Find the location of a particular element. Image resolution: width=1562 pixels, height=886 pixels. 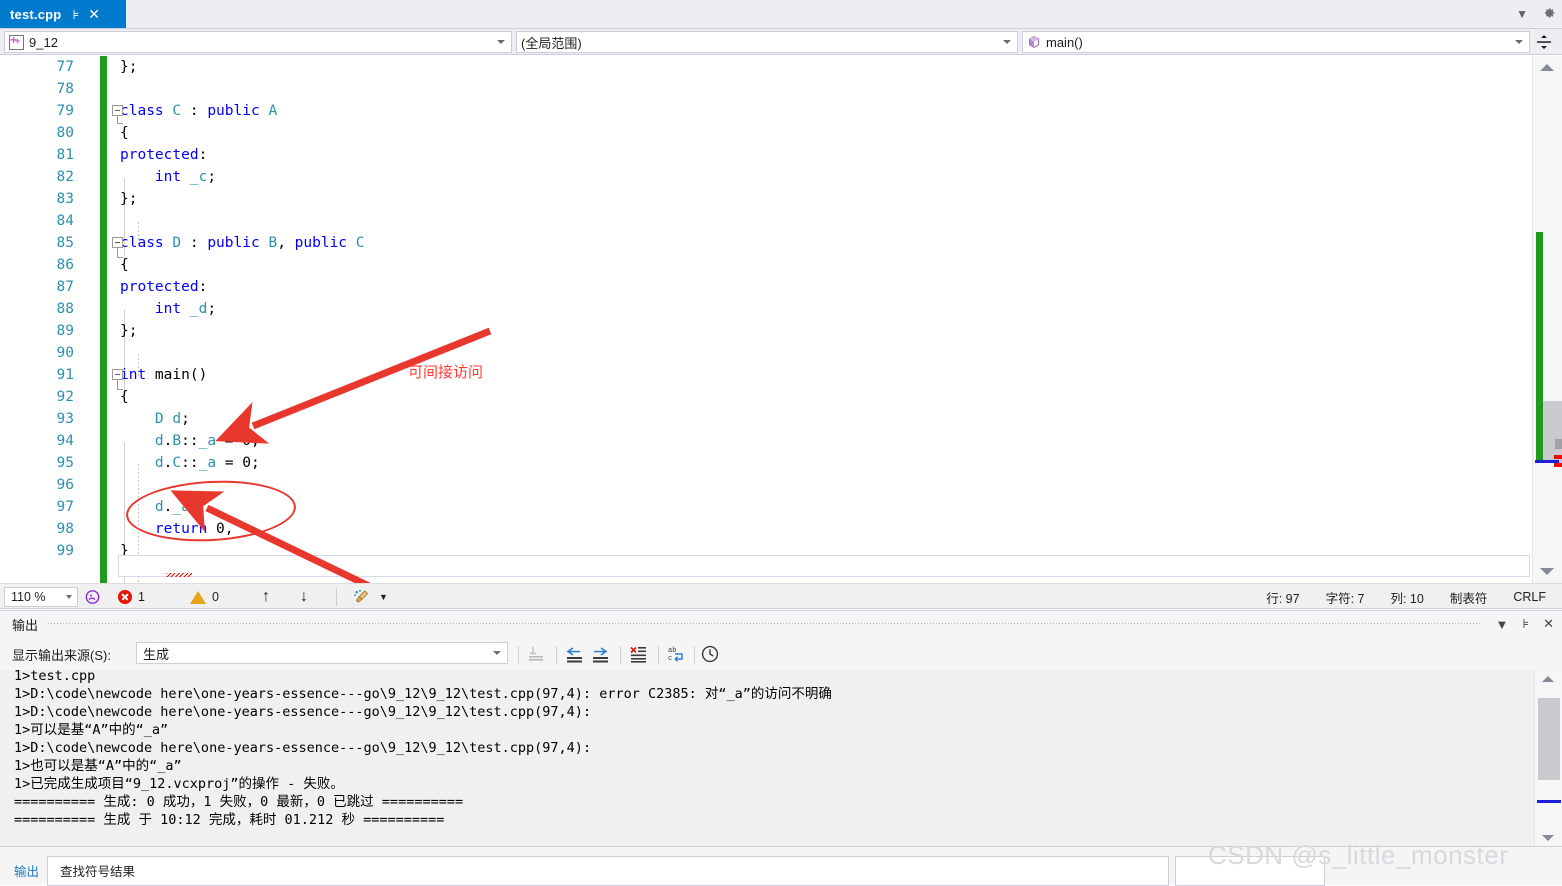

line-number: 96 is located at coordinates (65, 485).